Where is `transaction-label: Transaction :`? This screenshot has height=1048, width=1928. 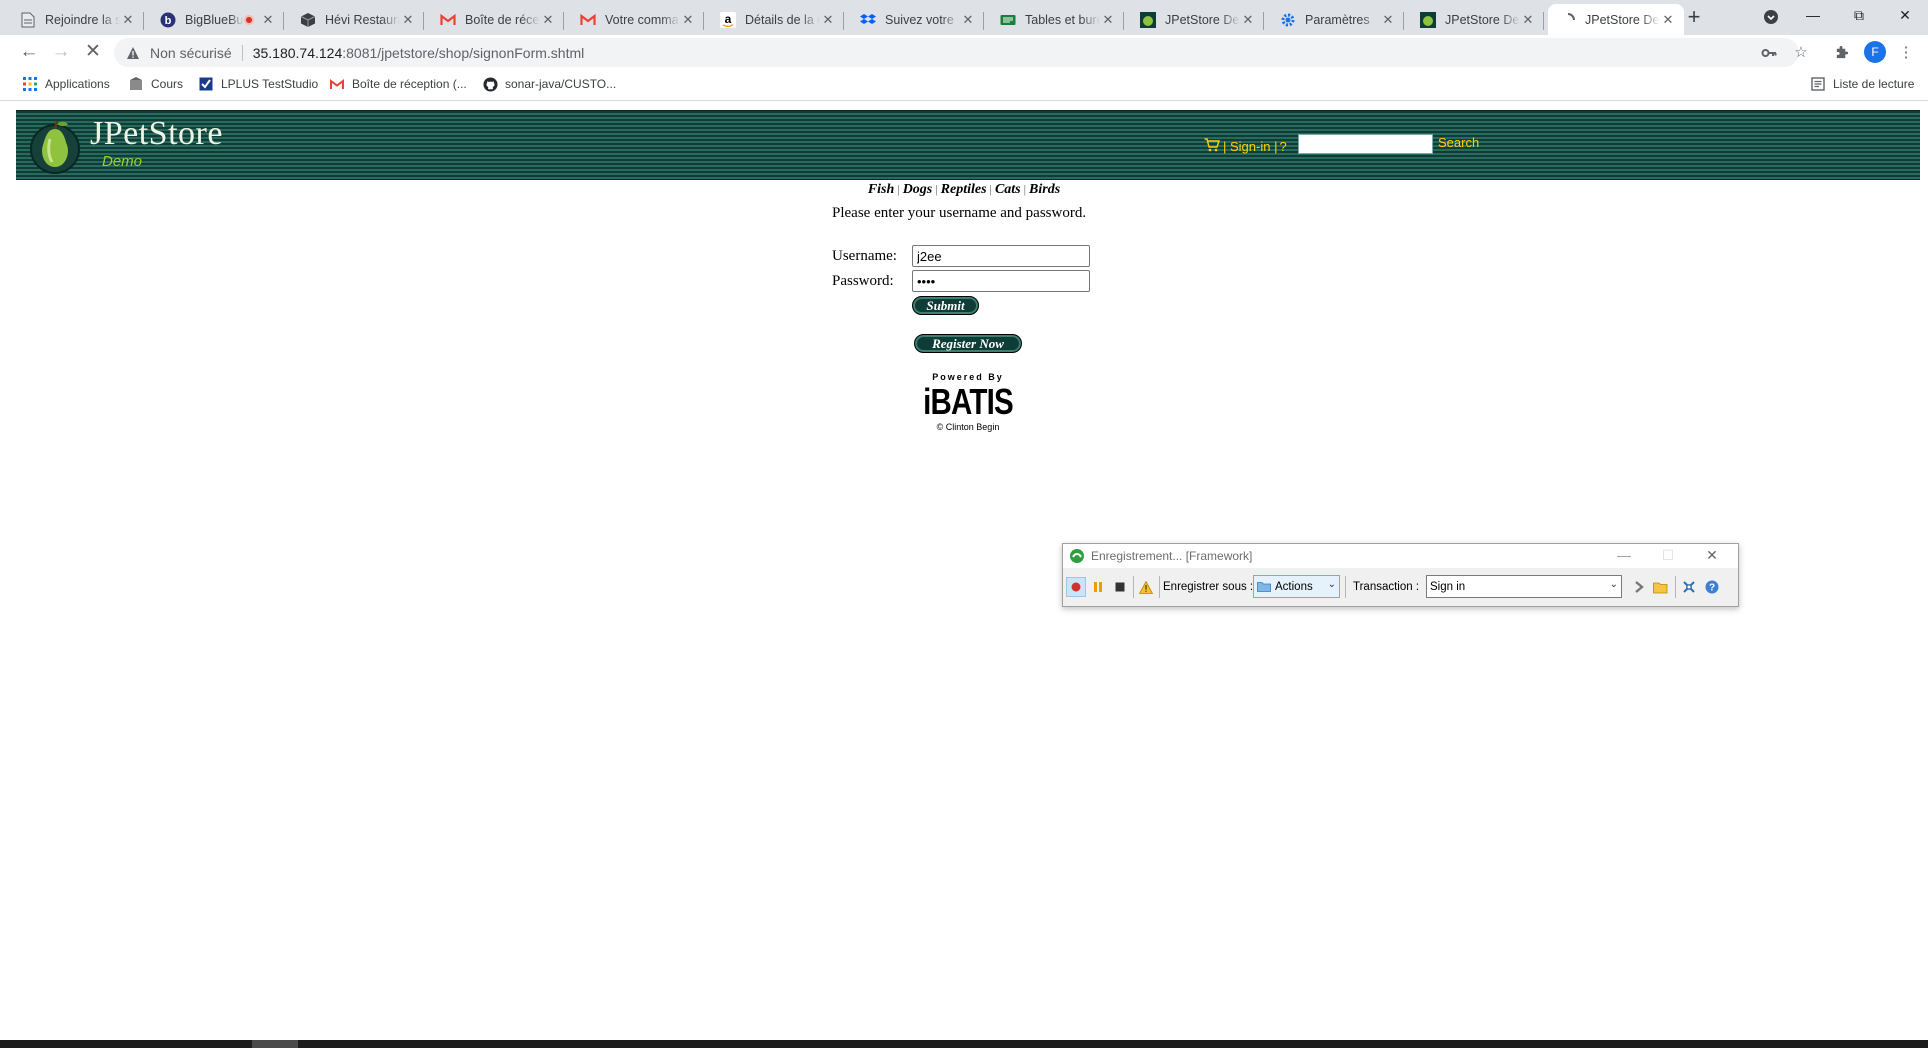
transaction-label: Transaction : is located at coordinates (1386, 587).